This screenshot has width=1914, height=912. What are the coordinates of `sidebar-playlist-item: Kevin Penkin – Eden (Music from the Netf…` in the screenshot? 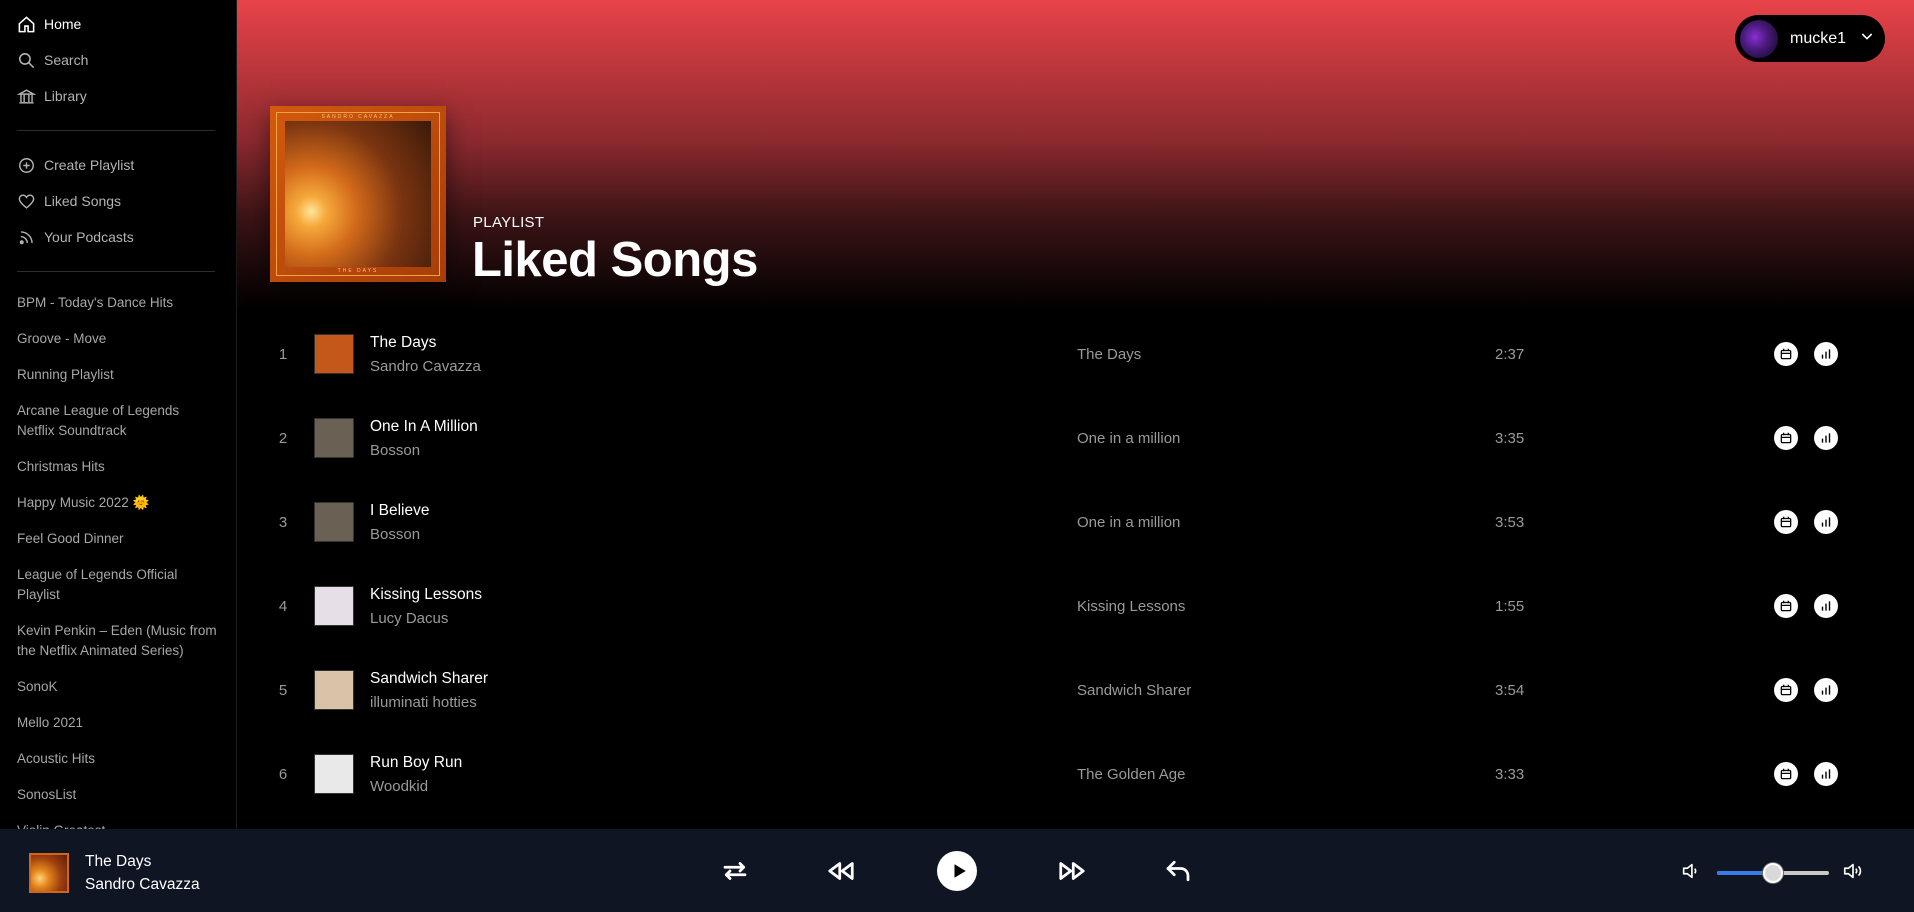 It's located at (117, 641).